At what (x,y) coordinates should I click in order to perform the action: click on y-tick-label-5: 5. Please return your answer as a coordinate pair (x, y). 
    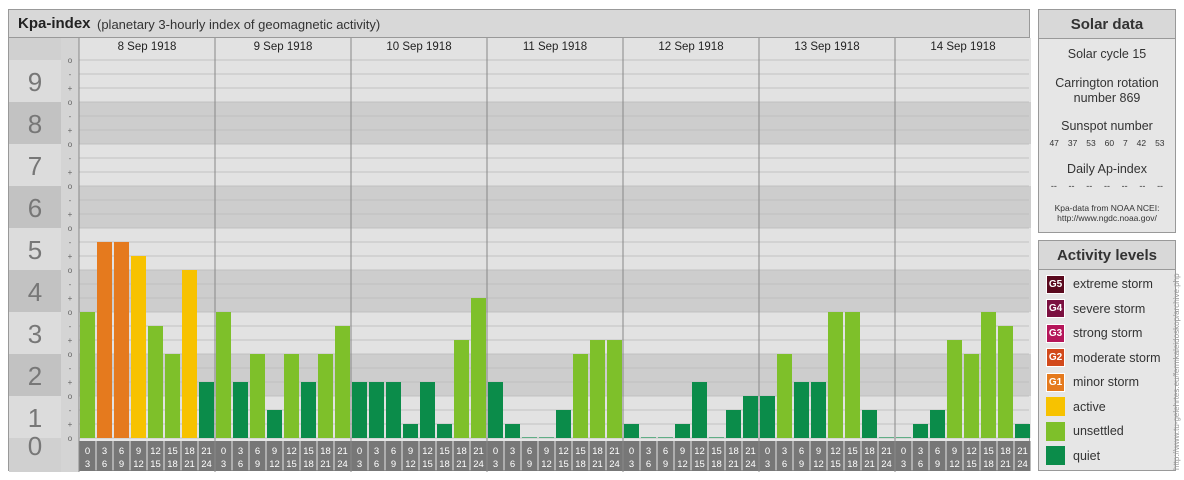
    Looking at the image, I should click on (35, 250).